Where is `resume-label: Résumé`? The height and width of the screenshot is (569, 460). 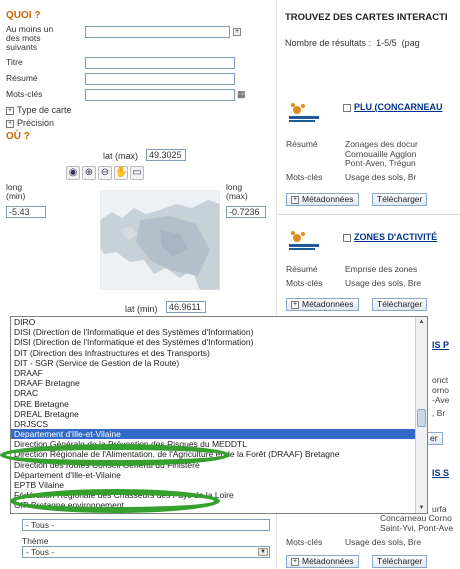 resume-label: Résumé is located at coordinates (22, 78).